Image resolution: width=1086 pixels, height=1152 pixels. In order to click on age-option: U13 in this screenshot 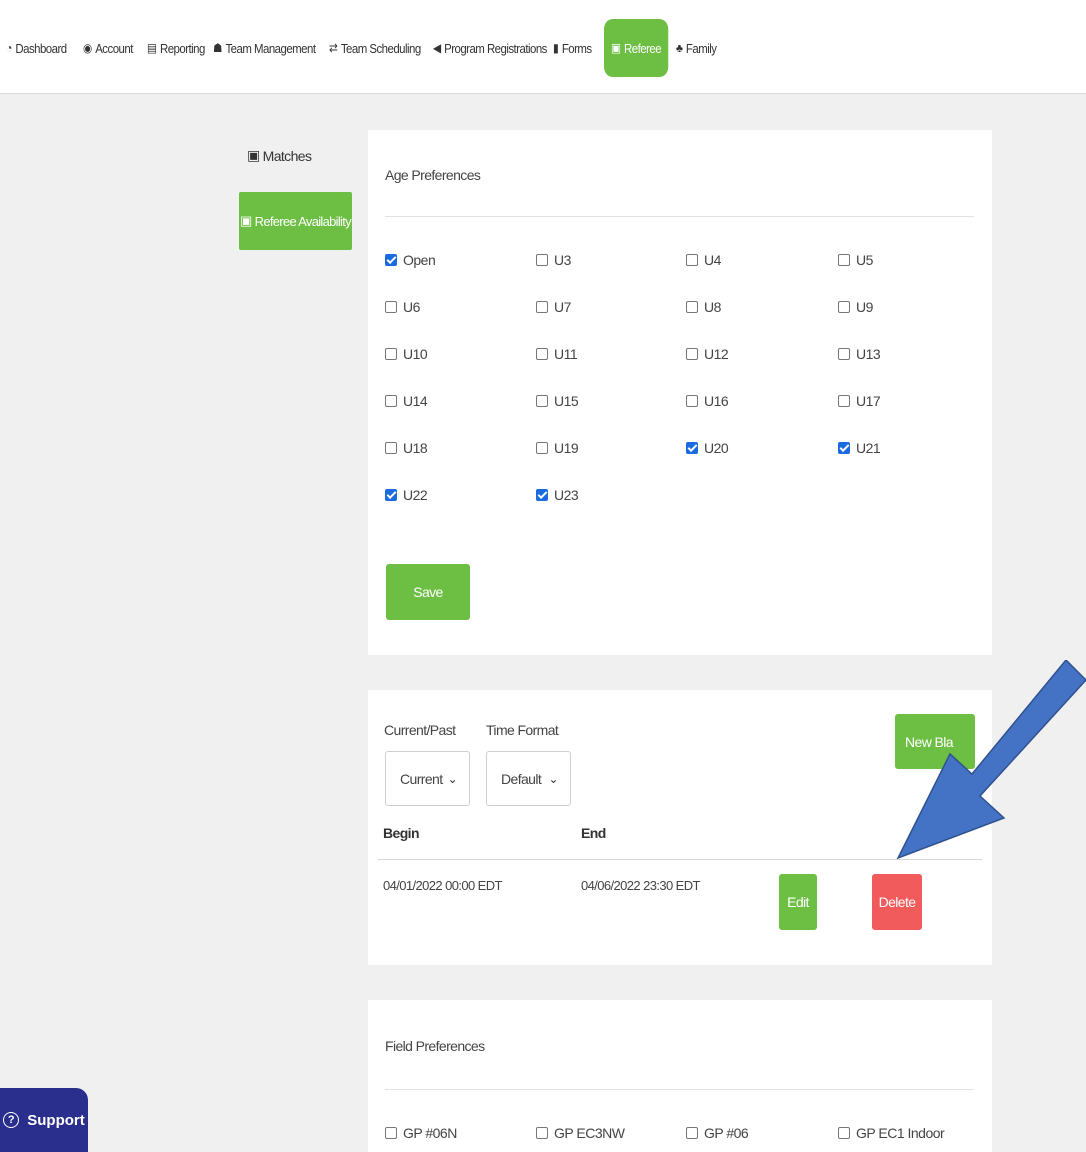, I will do `click(859, 354)`.